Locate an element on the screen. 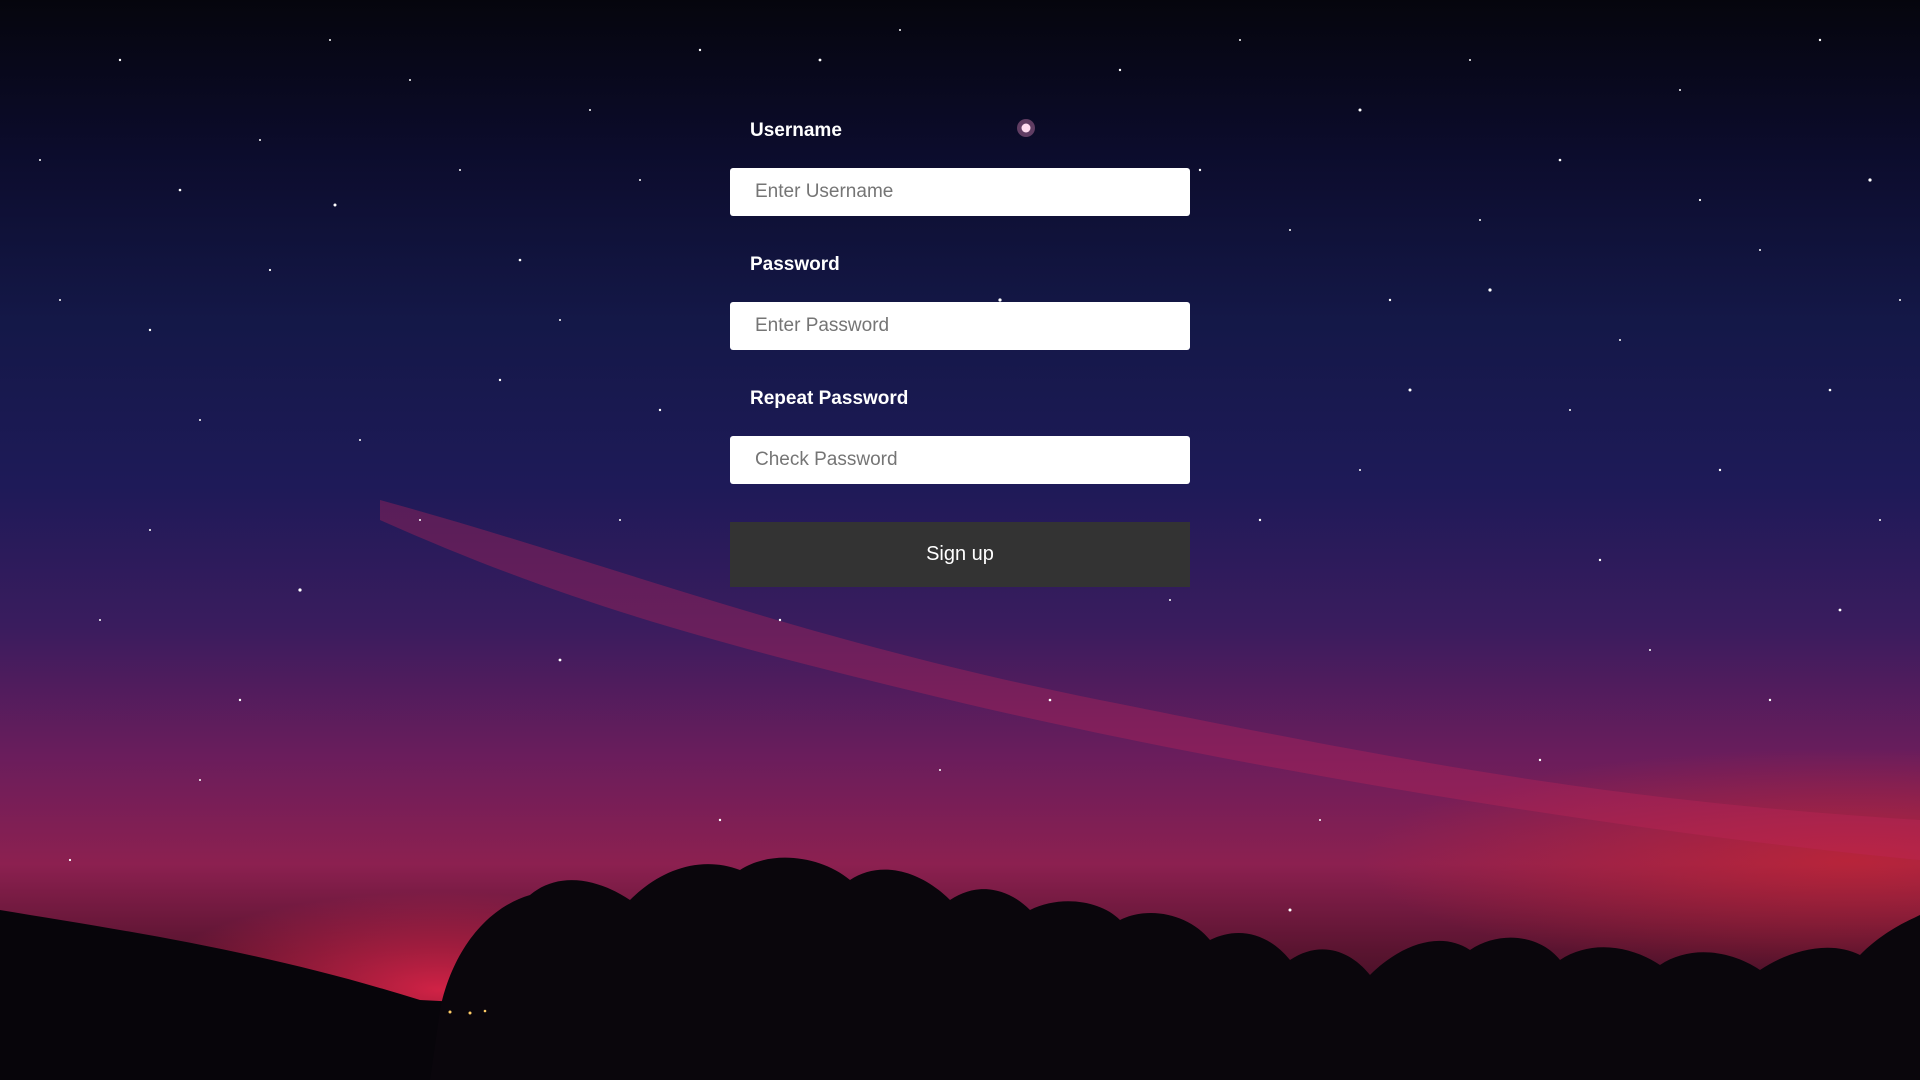 The width and height of the screenshot is (1920, 1080). password-input is located at coordinates (960, 326).